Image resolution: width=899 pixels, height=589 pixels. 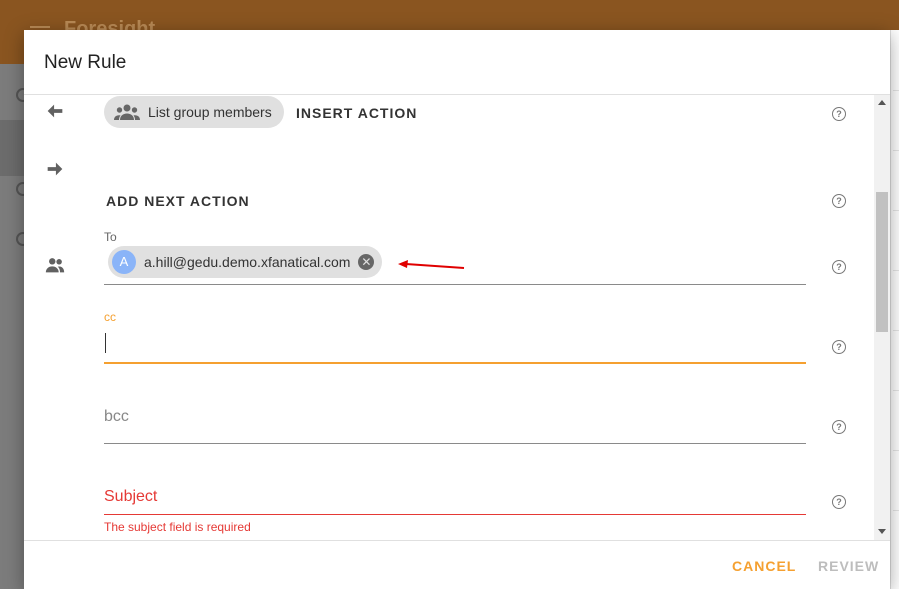 What do you see at coordinates (882, 531) in the screenshot?
I see `scroll-down-arrow` at bounding box center [882, 531].